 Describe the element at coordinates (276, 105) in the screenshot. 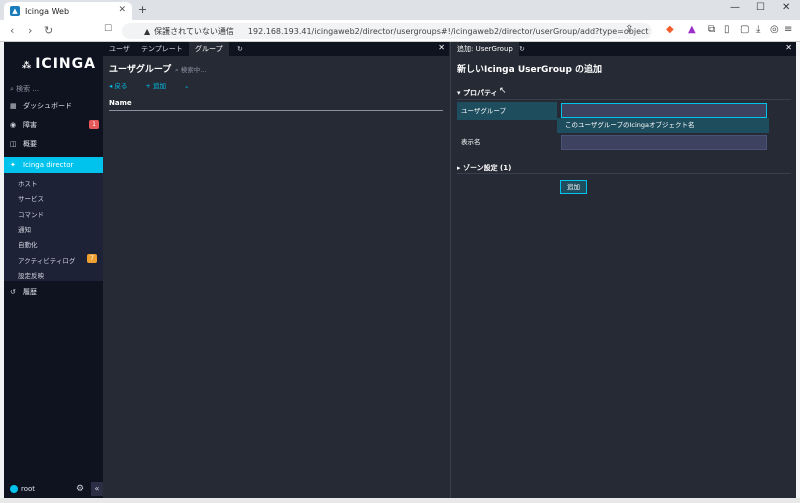

I see `column-header-name: Name` at that location.